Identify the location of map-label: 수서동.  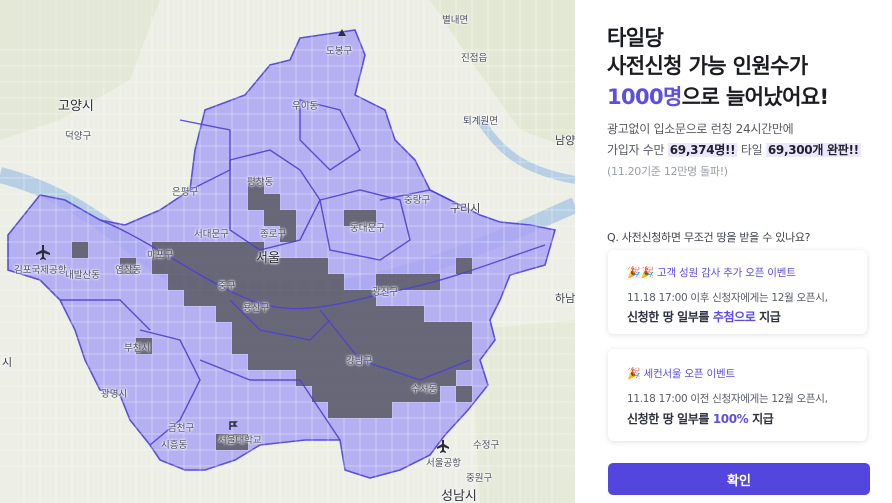
(424, 389).